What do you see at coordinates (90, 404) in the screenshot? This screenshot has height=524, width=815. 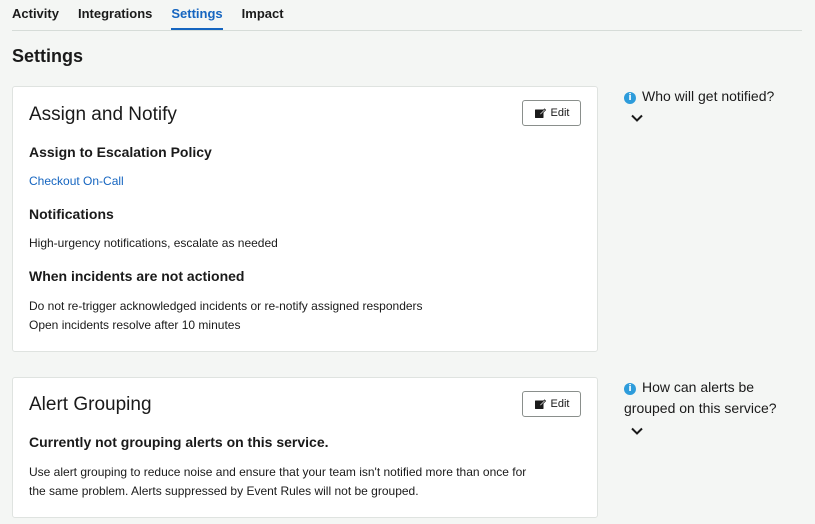 I see `alert-grouping-title: Alert Grouping` at bounding box center [90, 404].